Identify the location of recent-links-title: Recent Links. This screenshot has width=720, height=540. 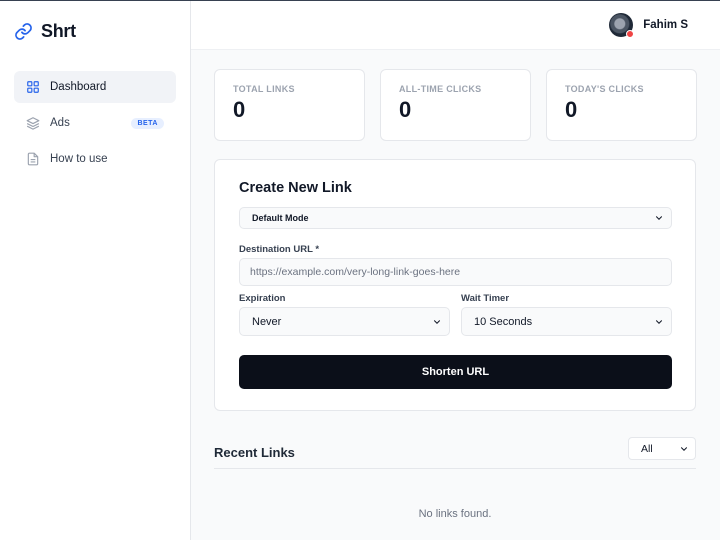
(254, 452).